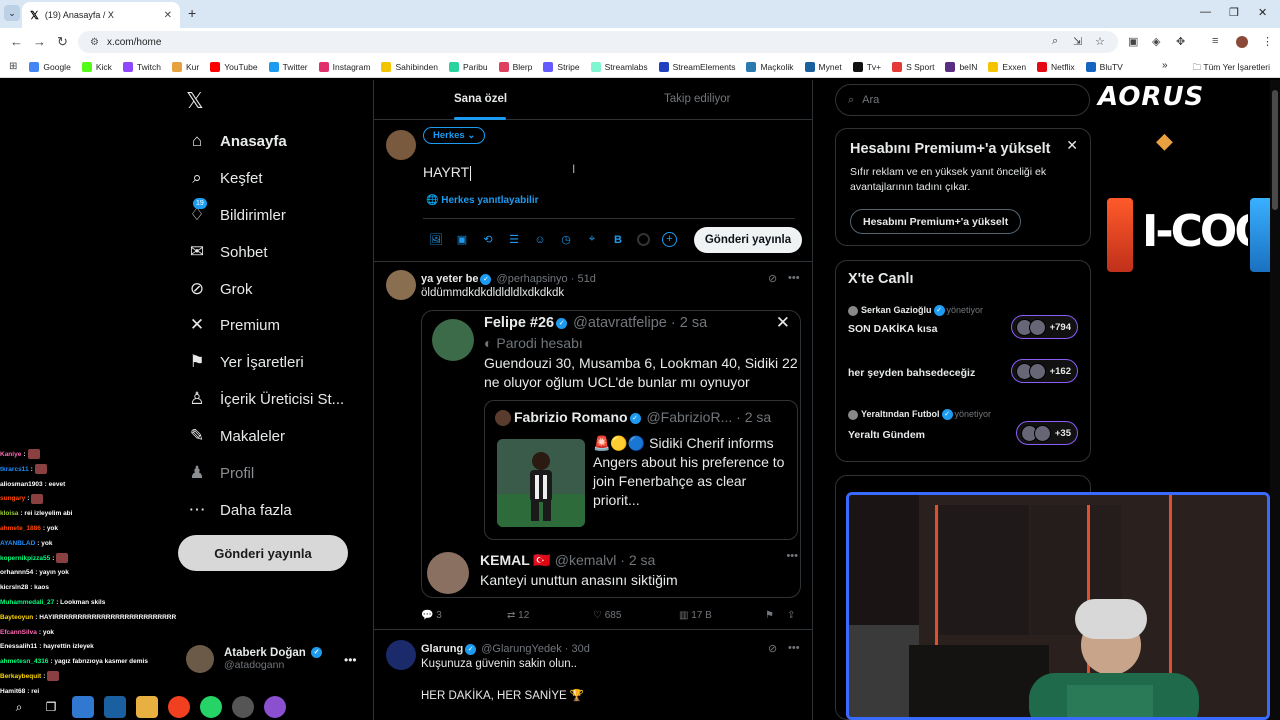 The height and width of the screenshot is (720, 1280). I want to click on bookmark-item: Paribu, so click(468, 66).